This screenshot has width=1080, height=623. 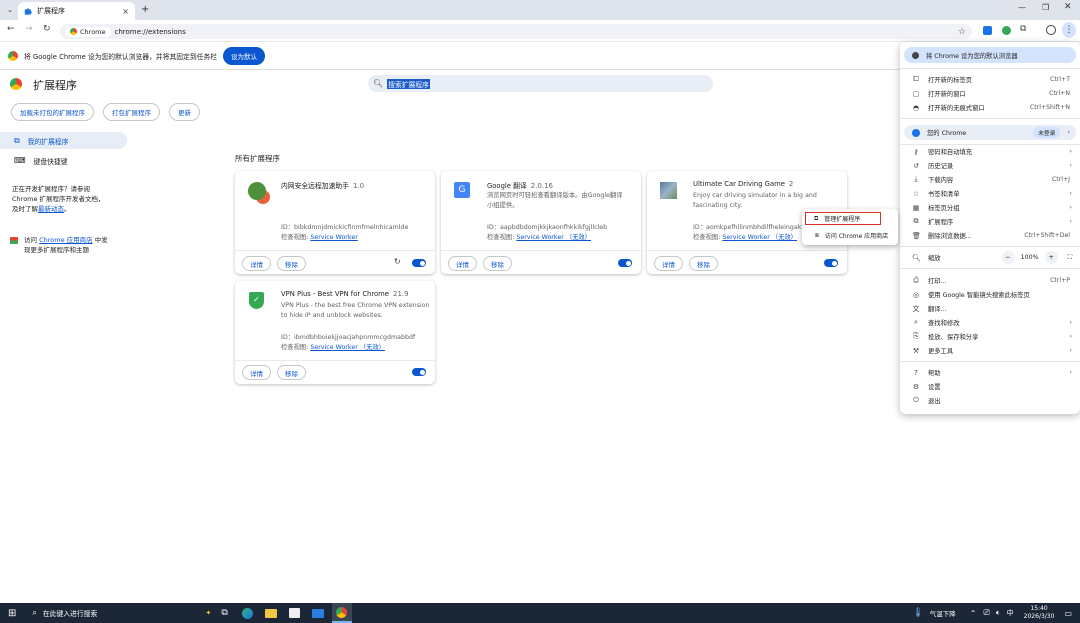 I want to click on menu-item-new-tab: ⧠ 打开新的标签页 Ctrl+T, so click(x=990, y=79).